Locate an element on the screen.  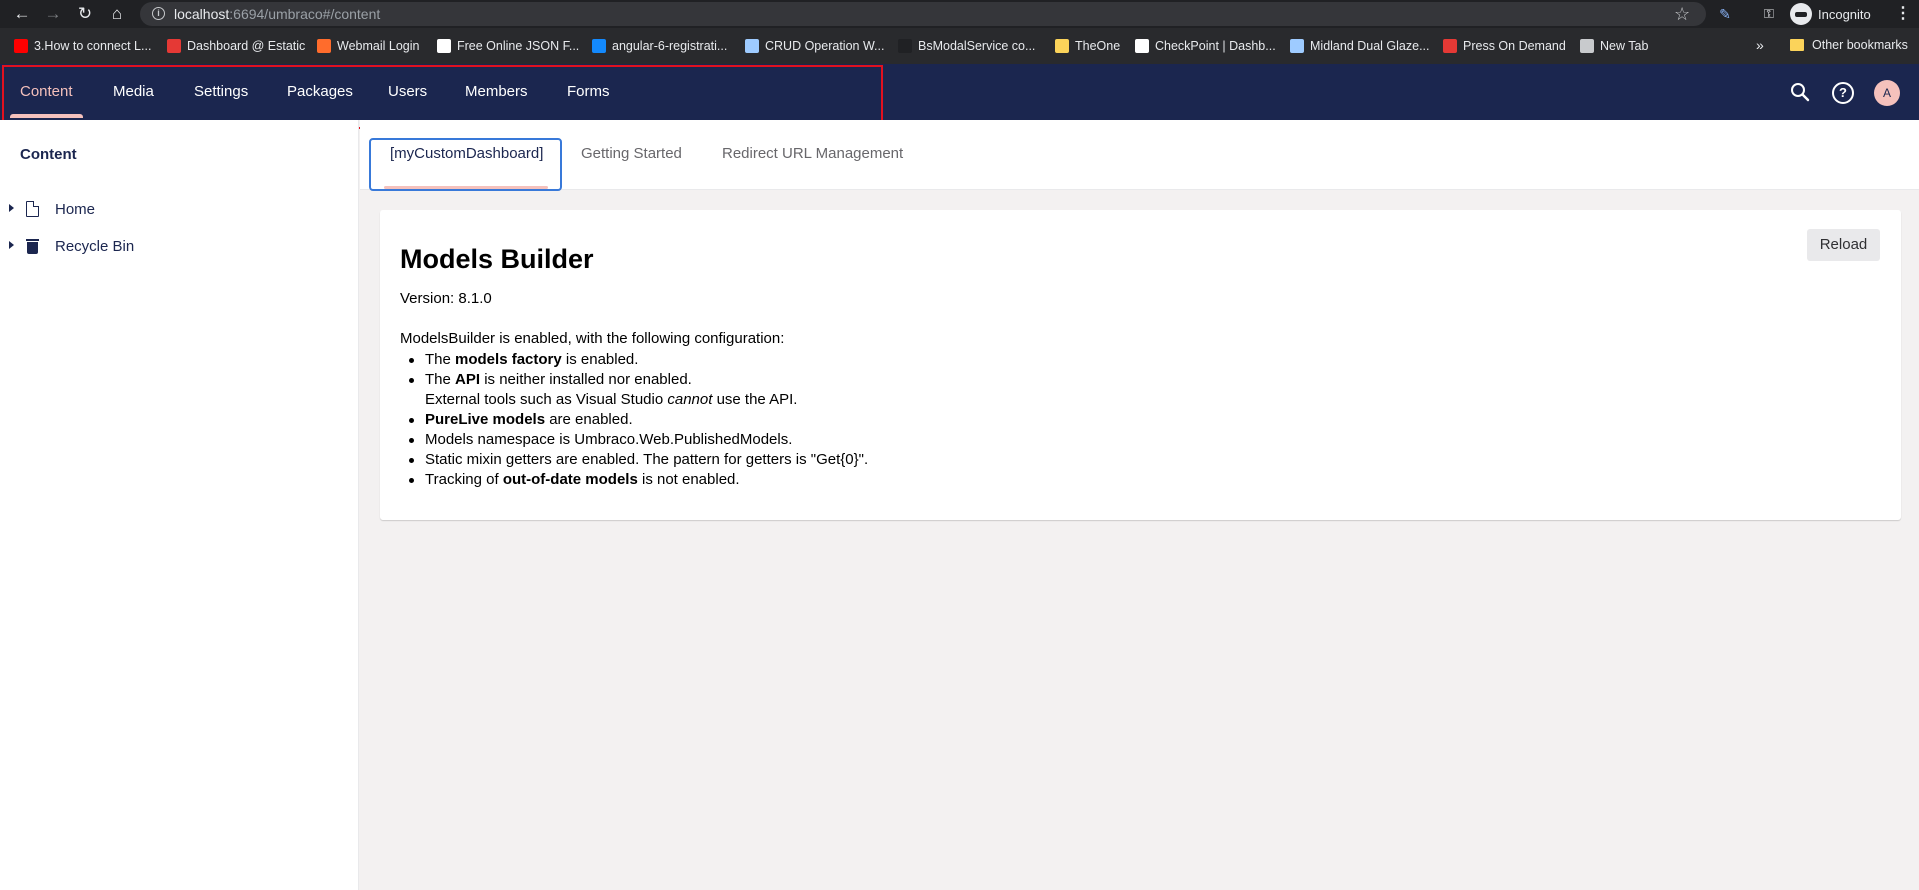
trash-icon is located at coordinates (32, 246).